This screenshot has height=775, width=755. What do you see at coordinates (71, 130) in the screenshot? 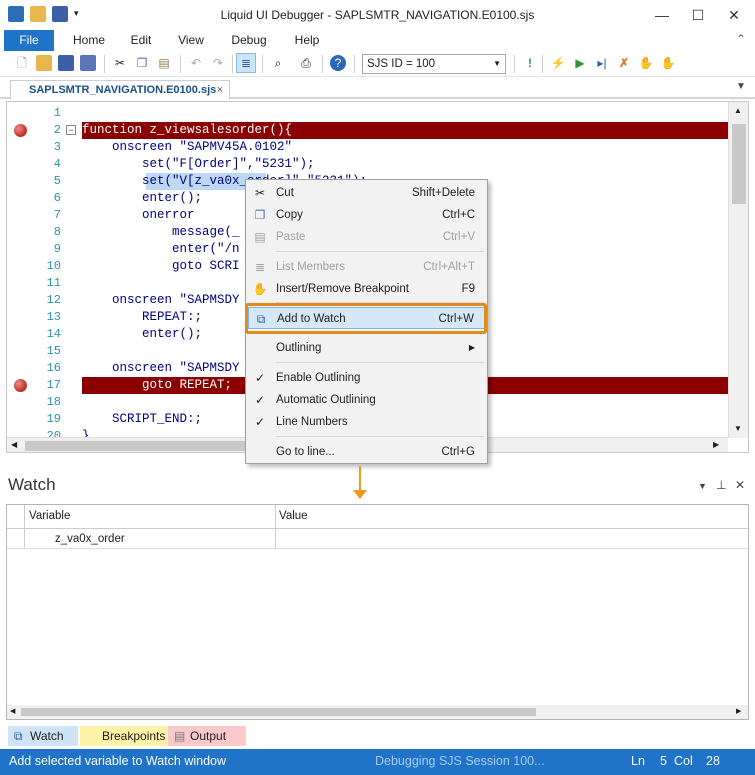
I see `fold-toggle-icon: −` at bounding box center [71, 130].